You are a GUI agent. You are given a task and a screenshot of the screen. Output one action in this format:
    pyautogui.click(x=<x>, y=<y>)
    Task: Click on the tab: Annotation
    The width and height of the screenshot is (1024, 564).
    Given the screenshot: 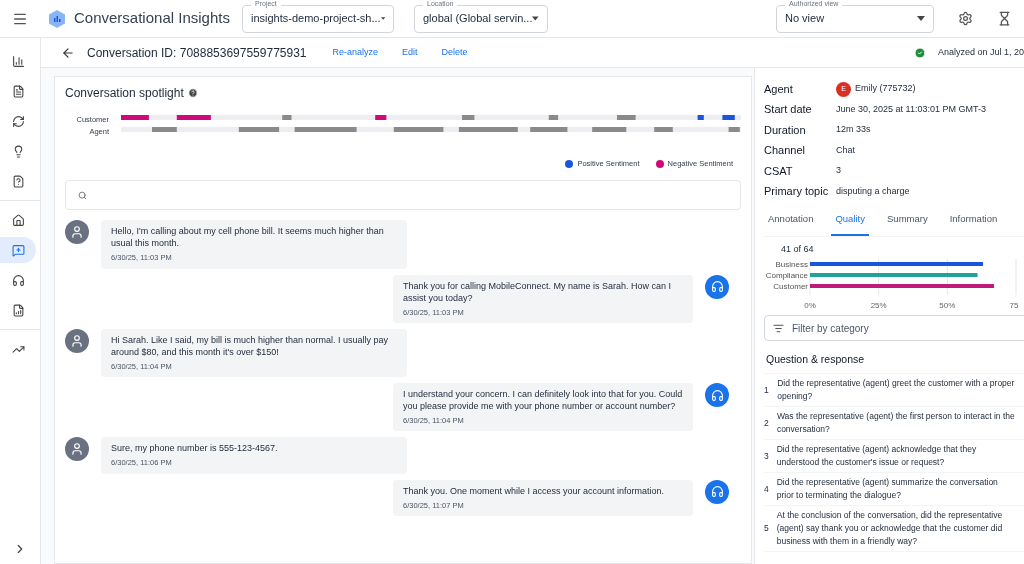 What is the action you would take?
    pyautogui.click(x=791, y=221)
    